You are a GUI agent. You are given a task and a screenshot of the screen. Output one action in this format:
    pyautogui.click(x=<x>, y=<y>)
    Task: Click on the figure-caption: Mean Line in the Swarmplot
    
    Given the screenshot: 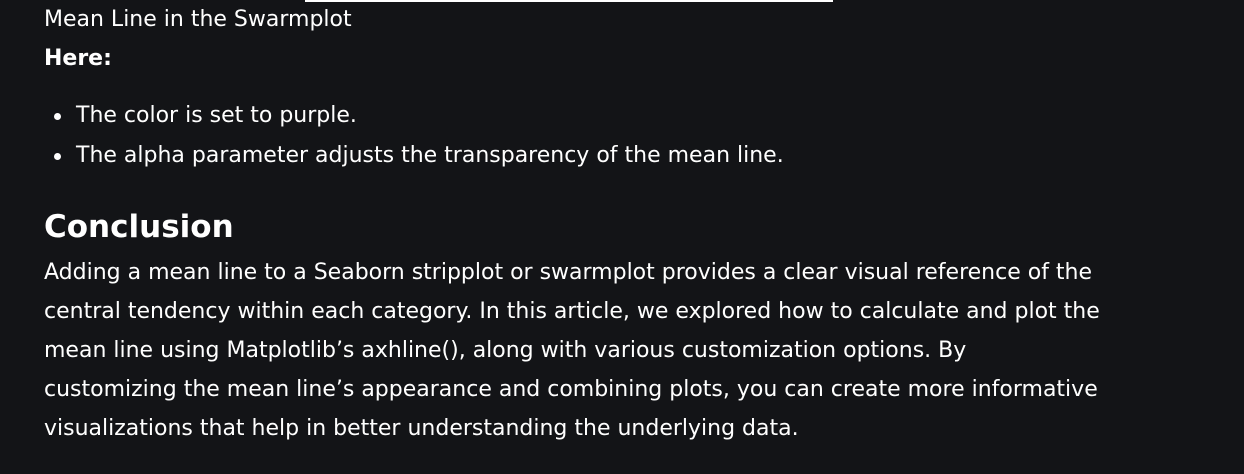 What is the action you would take?
    pyautogui.click(x=198, y=19)
    